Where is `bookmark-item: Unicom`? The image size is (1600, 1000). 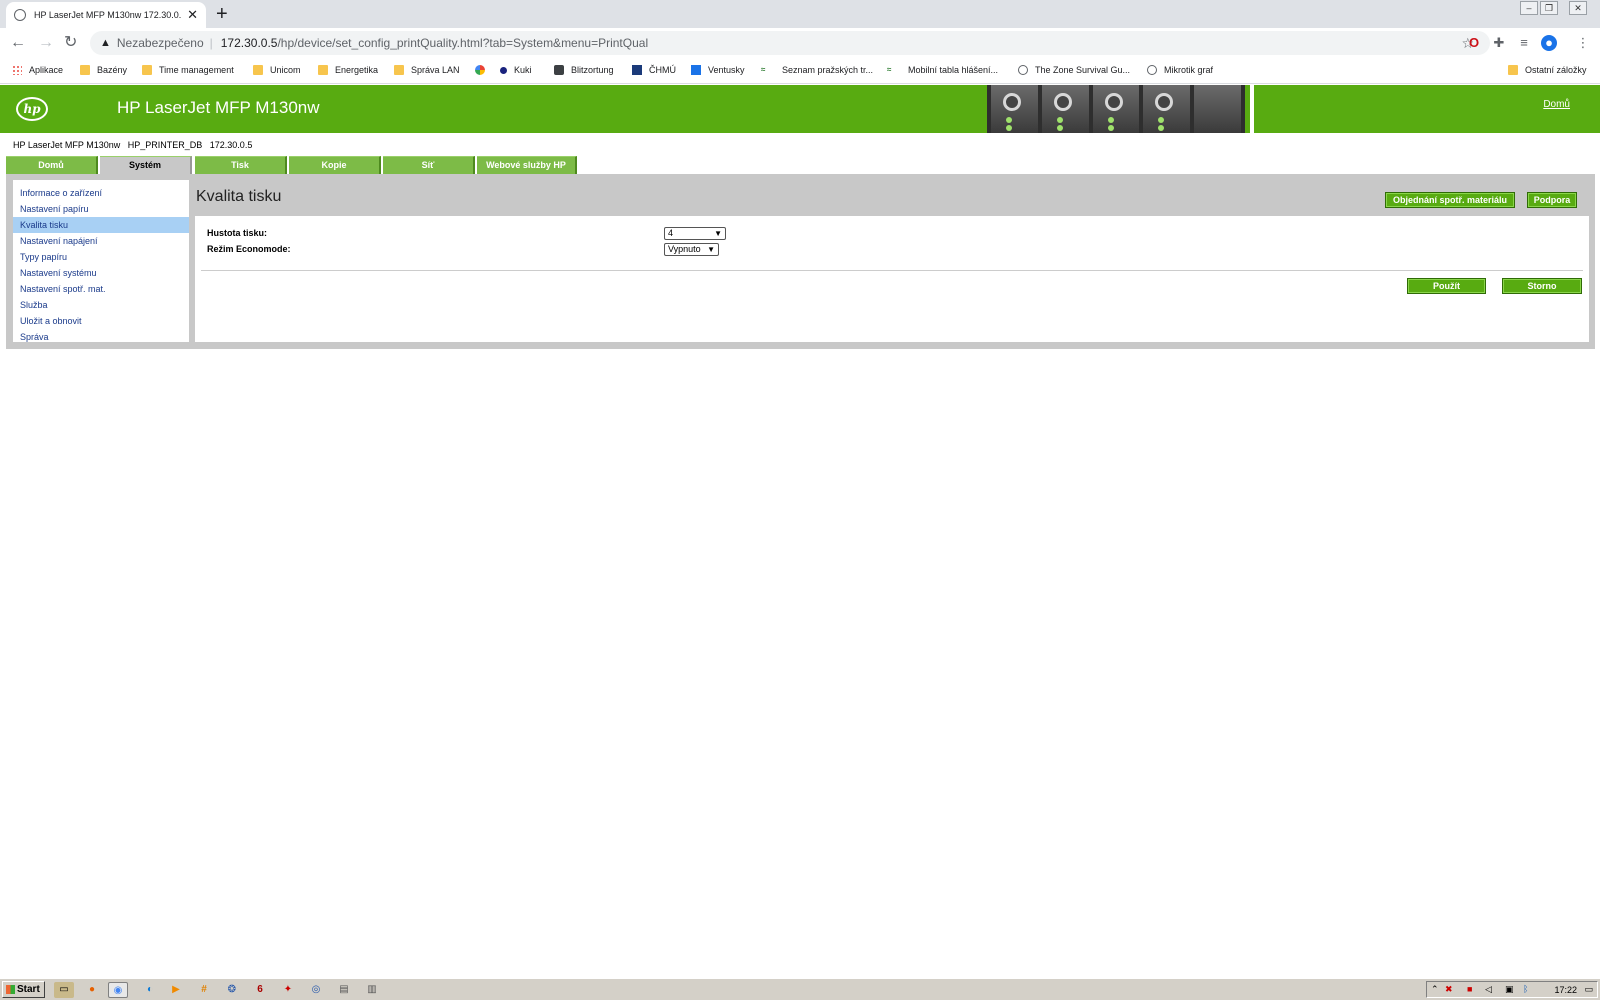 bookmark-item: Unicom is located at coordinates (277, 70).